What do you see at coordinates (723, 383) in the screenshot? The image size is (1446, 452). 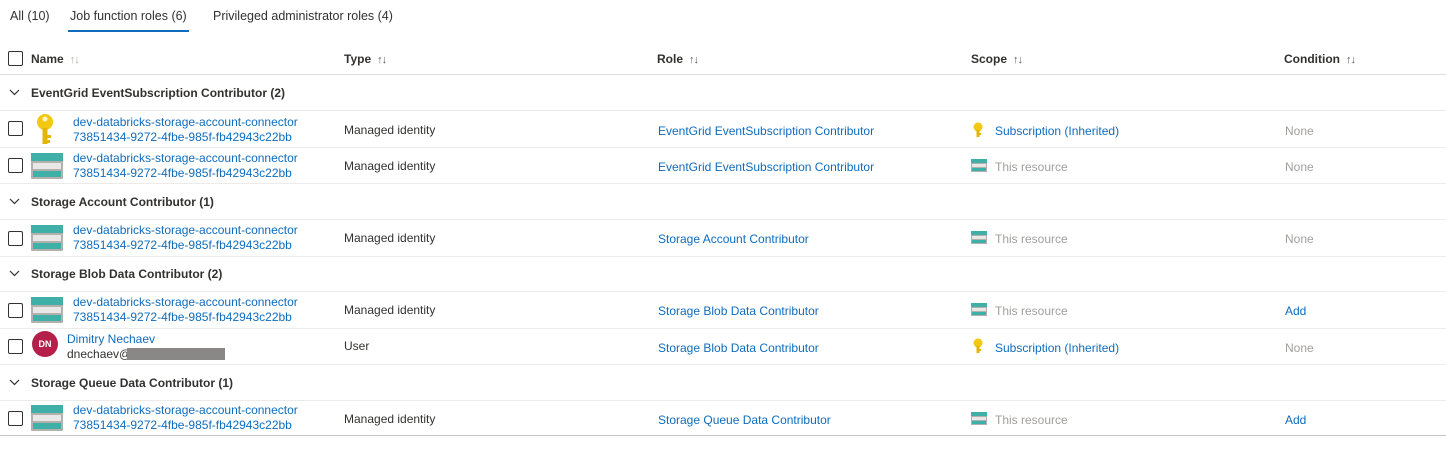 I see `group-header: Storage Queue Data Contributor (1)` at bounding box center [723, 383].